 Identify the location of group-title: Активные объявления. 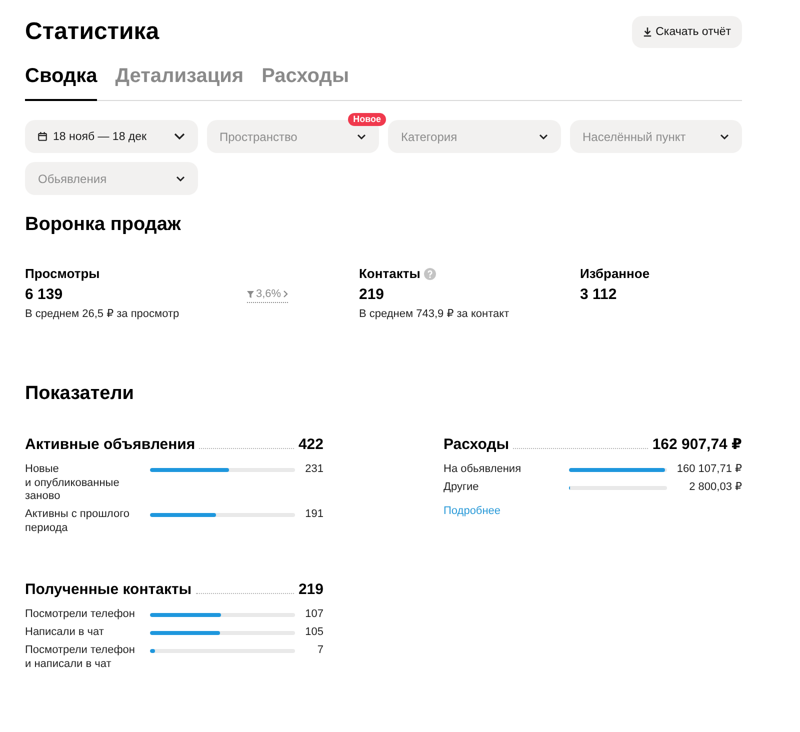
(110, 445).